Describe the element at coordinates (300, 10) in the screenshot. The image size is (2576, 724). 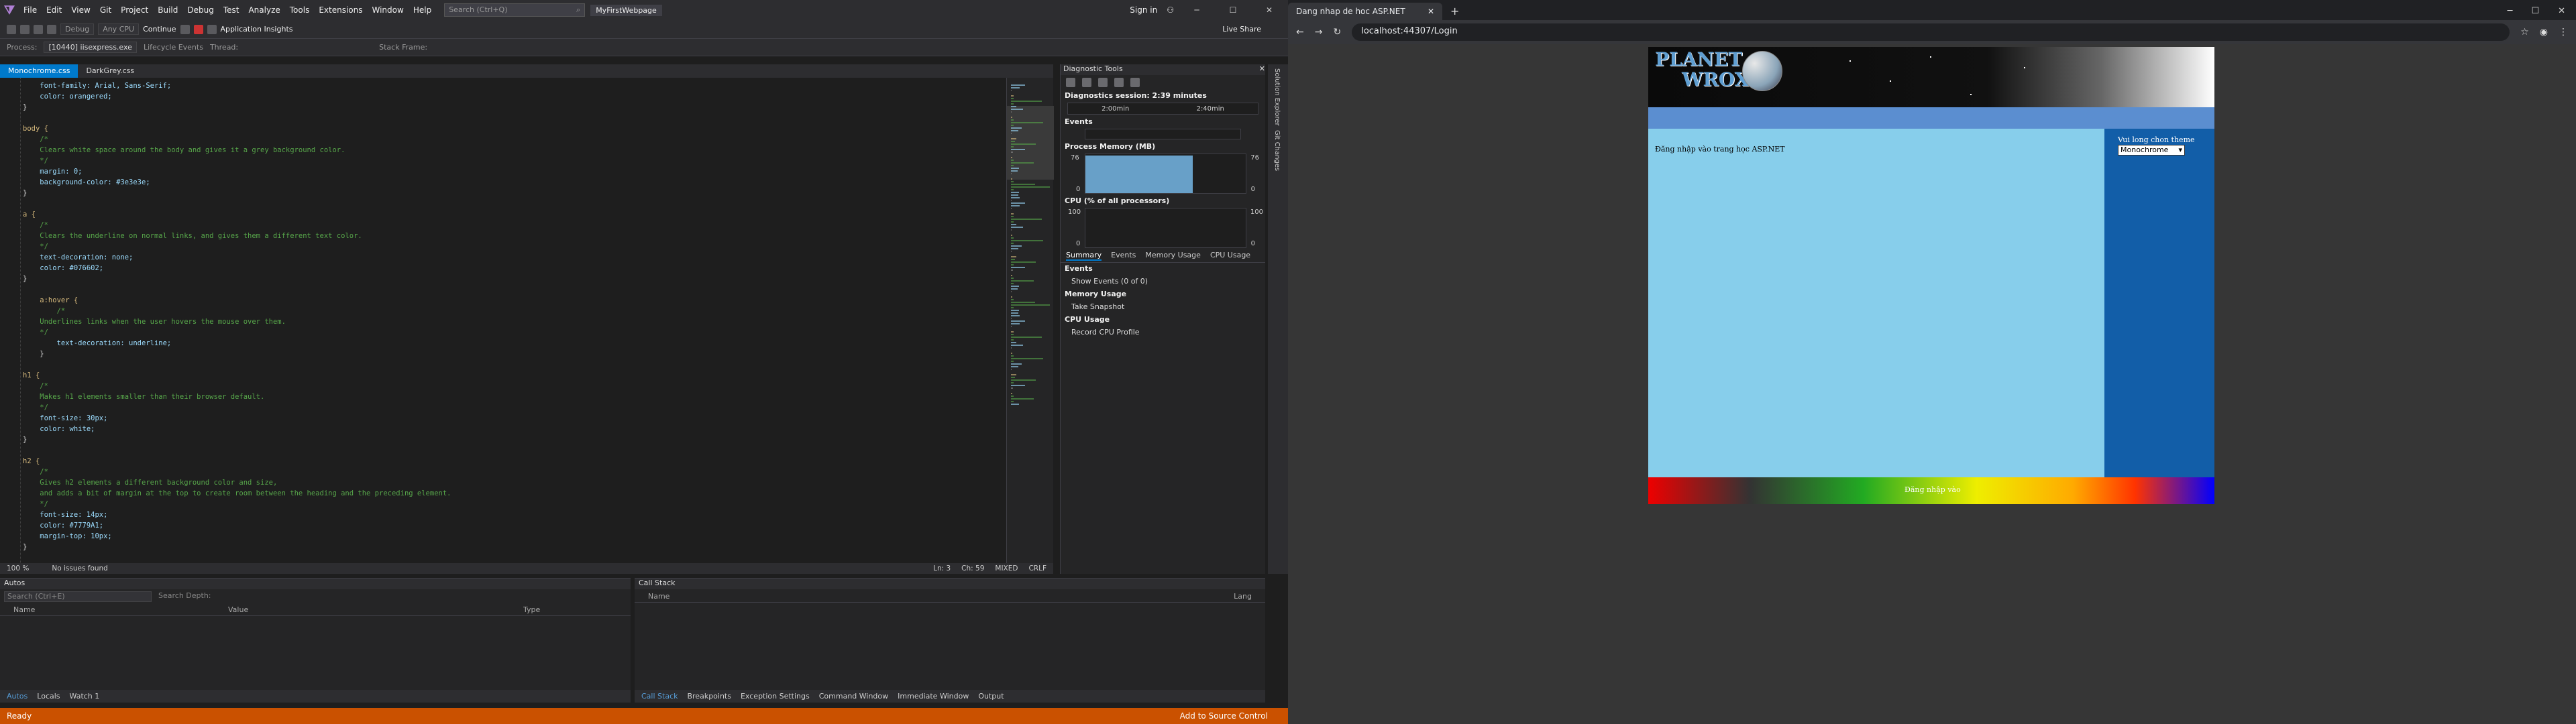
I see `menu-item-tools: Tools` at that location.